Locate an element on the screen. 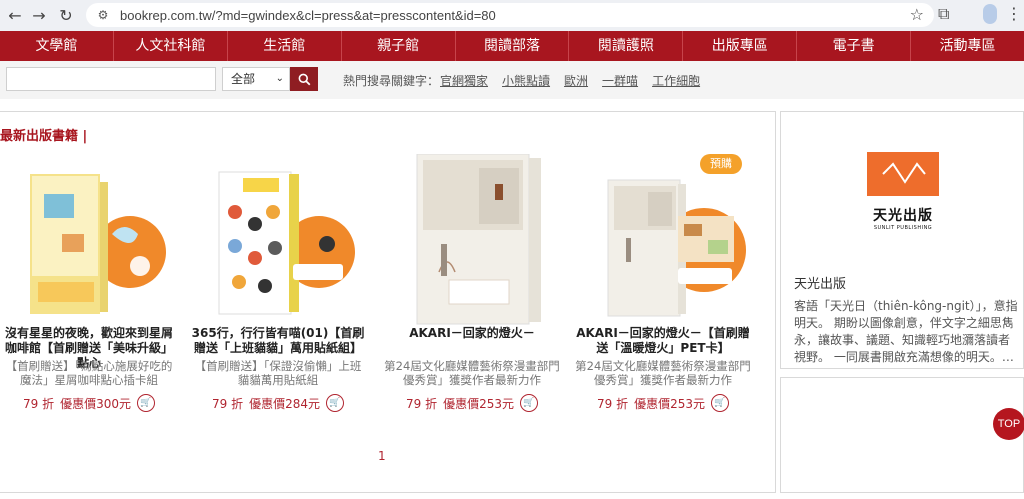  chevron-down-icon: ⌄ is located at coordinates (279, 78).